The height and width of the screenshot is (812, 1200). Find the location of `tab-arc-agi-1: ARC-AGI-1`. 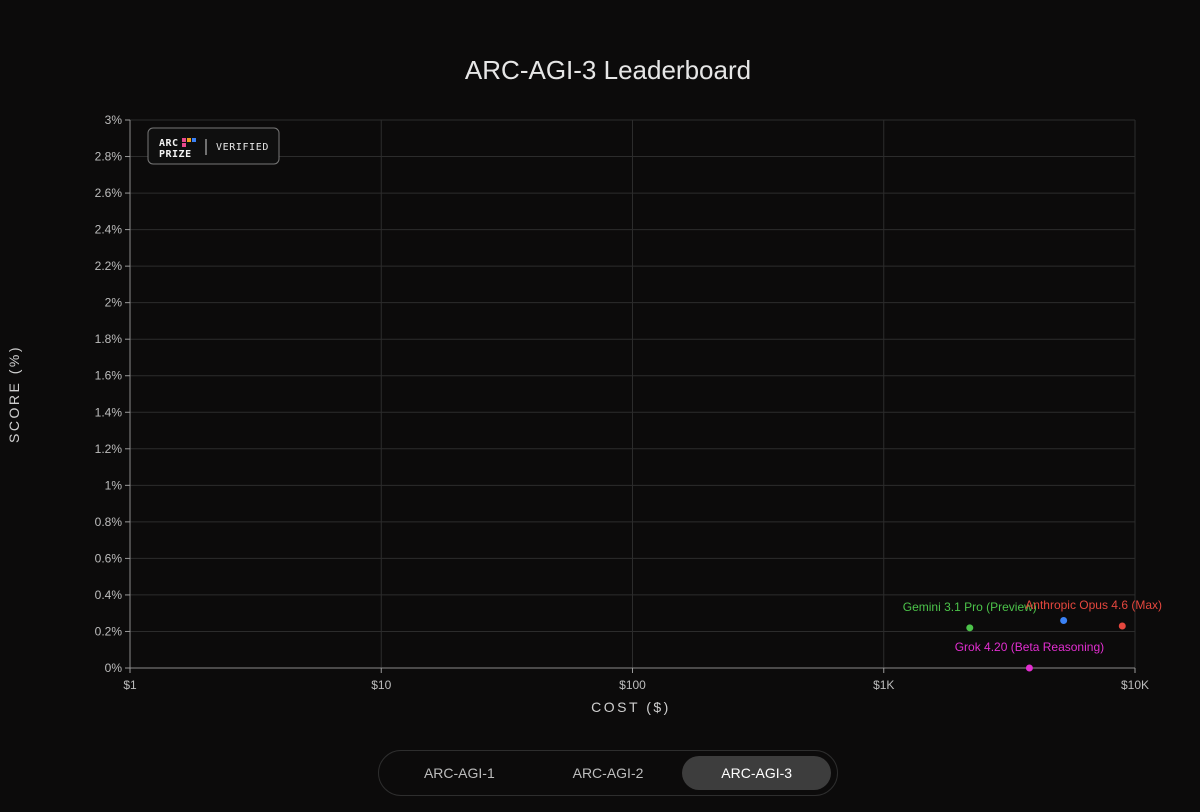

tab-arc-agi-1: ARC-AGI-1 is located at coordinates (459, 773).